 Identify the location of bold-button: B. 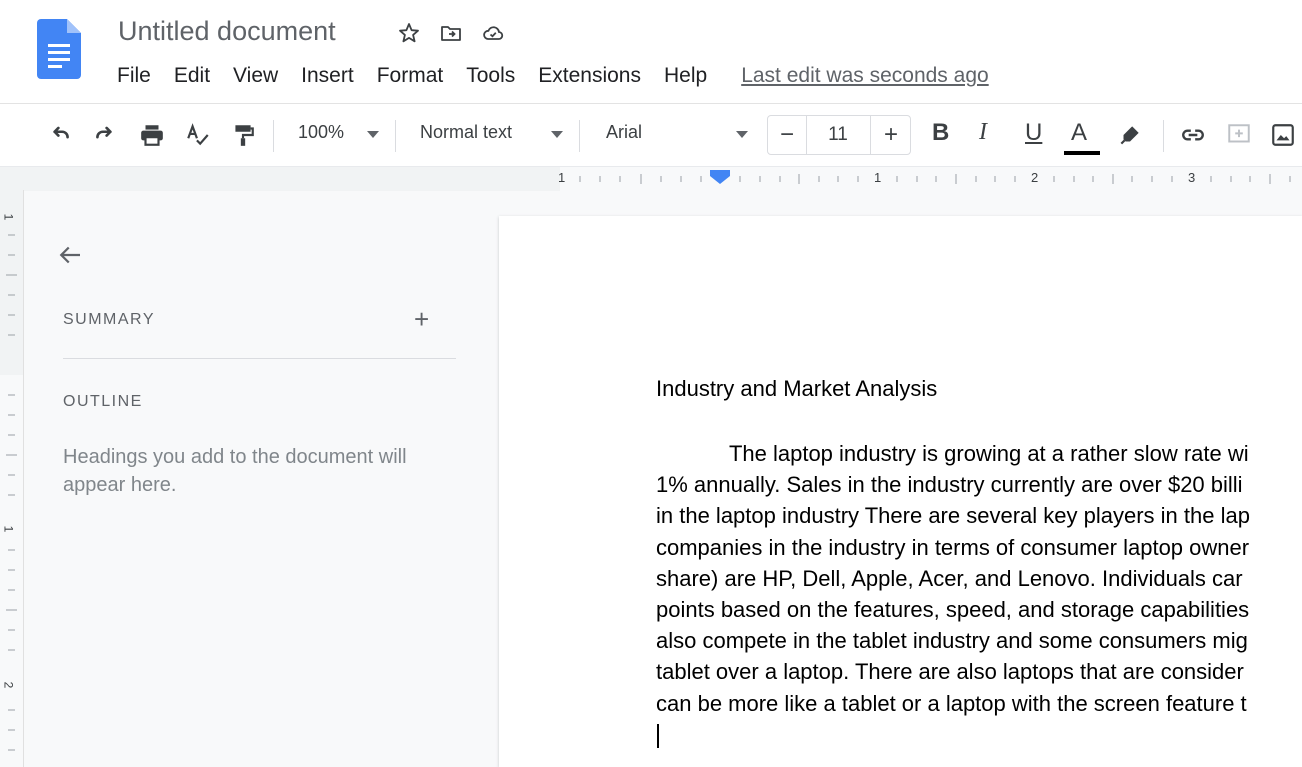
(940, 133).